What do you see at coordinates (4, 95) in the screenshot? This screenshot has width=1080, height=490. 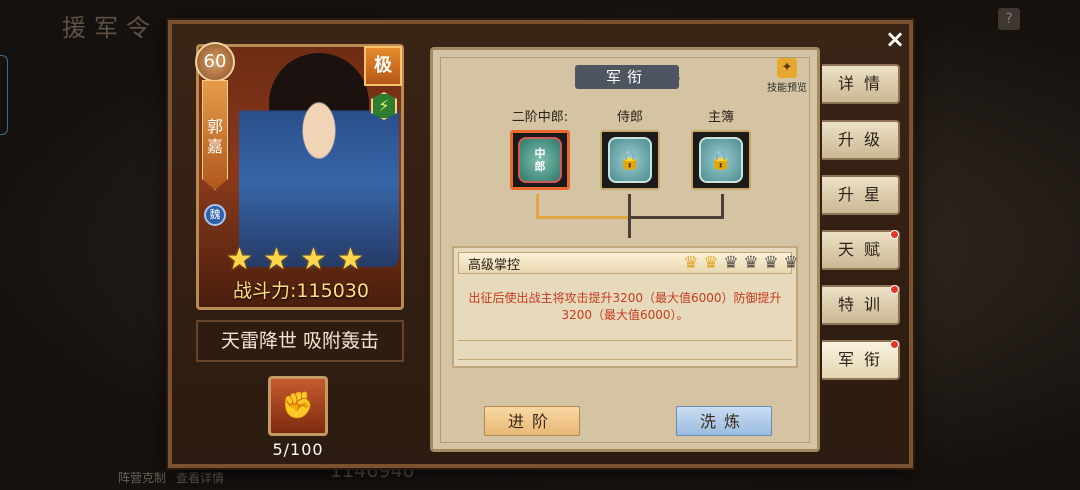 I see `background-side-strip` at bounding box center [4, 95].